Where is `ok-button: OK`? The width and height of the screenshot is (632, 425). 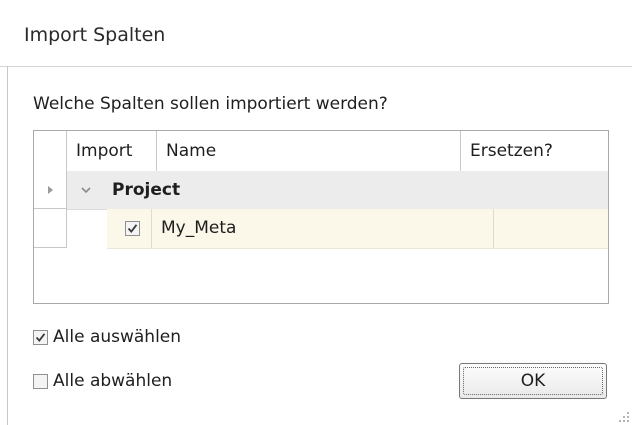
ok-button: OK is located at coordinates (533, 381).